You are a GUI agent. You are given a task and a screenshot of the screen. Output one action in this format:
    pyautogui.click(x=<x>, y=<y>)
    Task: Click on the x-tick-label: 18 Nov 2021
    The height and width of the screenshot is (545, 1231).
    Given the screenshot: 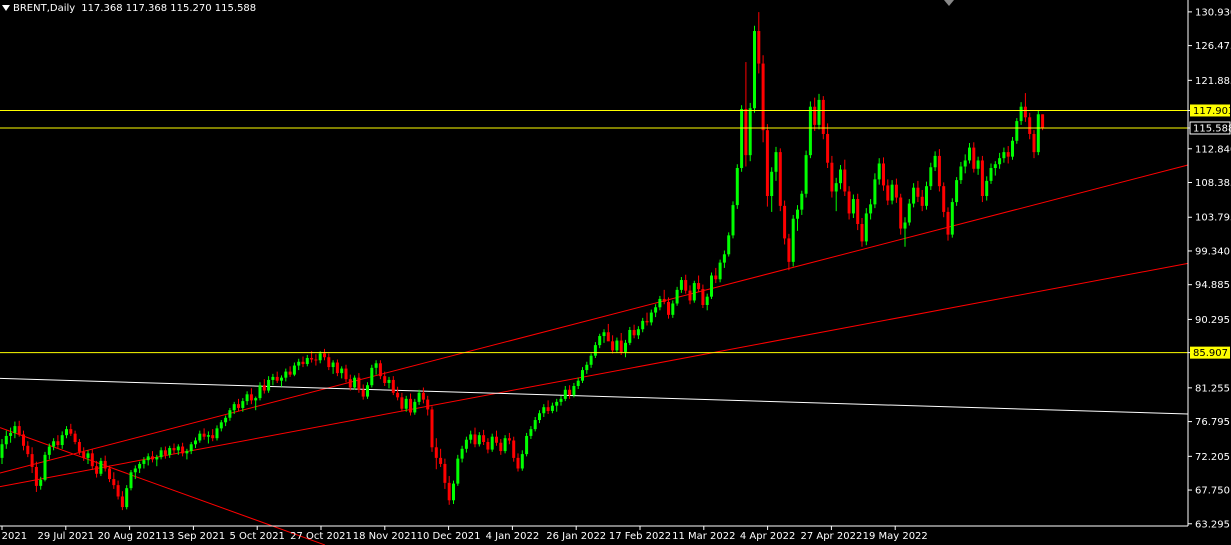 What is the action you would take?
    pyautogui.click(x=385, y=536)
    